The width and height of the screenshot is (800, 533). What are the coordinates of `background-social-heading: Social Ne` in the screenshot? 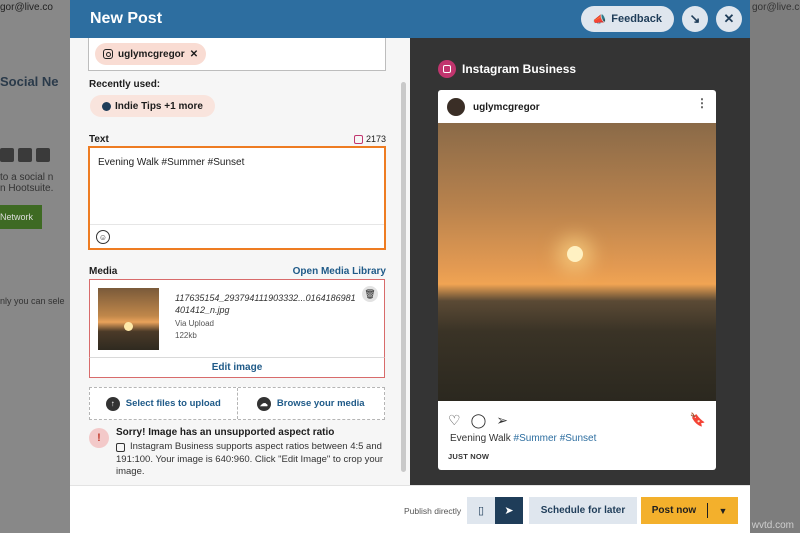 It's located at (29, 81).